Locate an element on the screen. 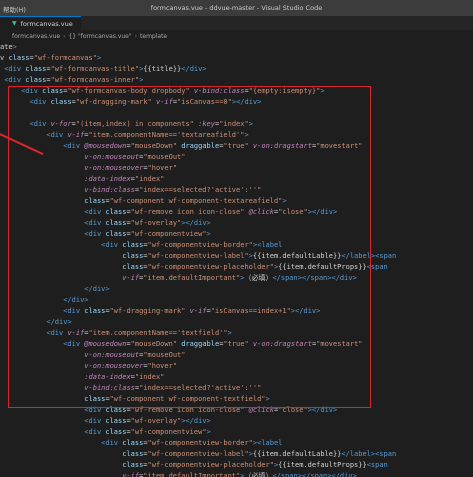  code-line: <div class="wf-formcanvas-inner"> is located at coordinates (236, 80).